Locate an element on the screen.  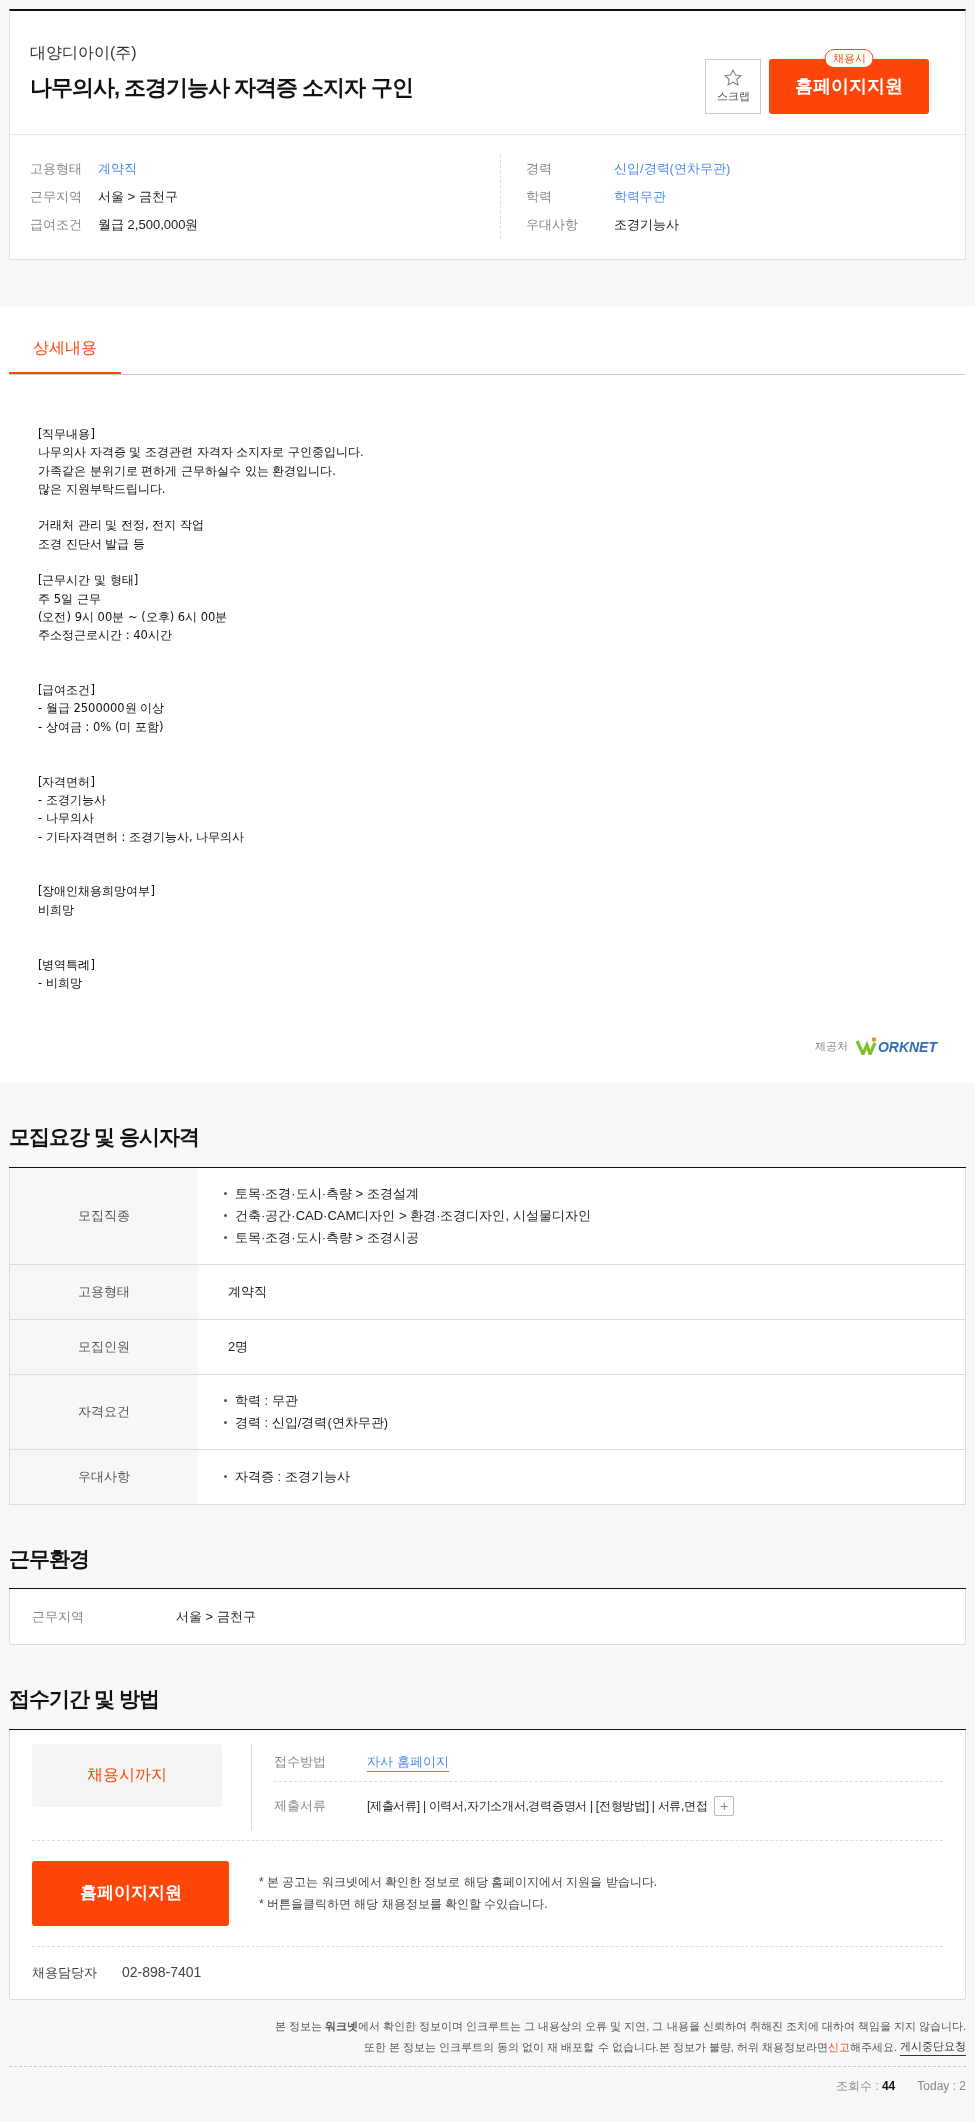
disclaimer-text: 본 정보는 워크넷에서 확인한 정보이며 인크루트는 그 내용상의 오류 및 지연, 그 내용을 신뢰하여 취해진 조치에 대하여 책임을 지지 않습니다. is located at coordinates (620, 2026).